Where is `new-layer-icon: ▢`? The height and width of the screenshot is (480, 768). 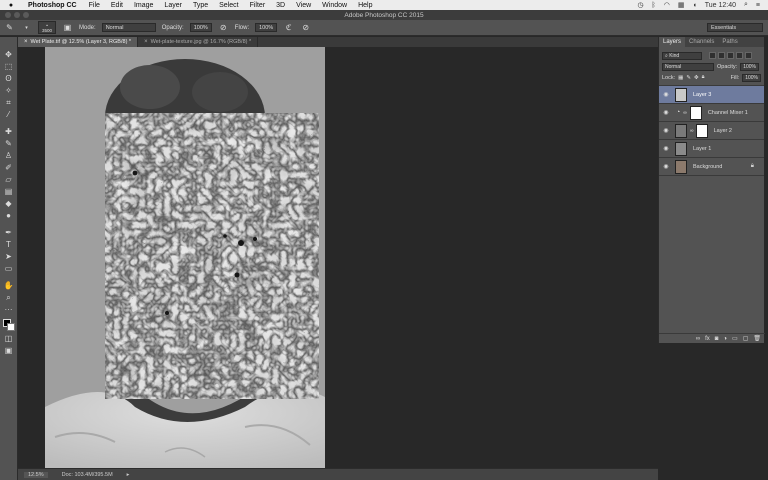
new-layer-icon: ▢ is located at coordinates (746, 338).